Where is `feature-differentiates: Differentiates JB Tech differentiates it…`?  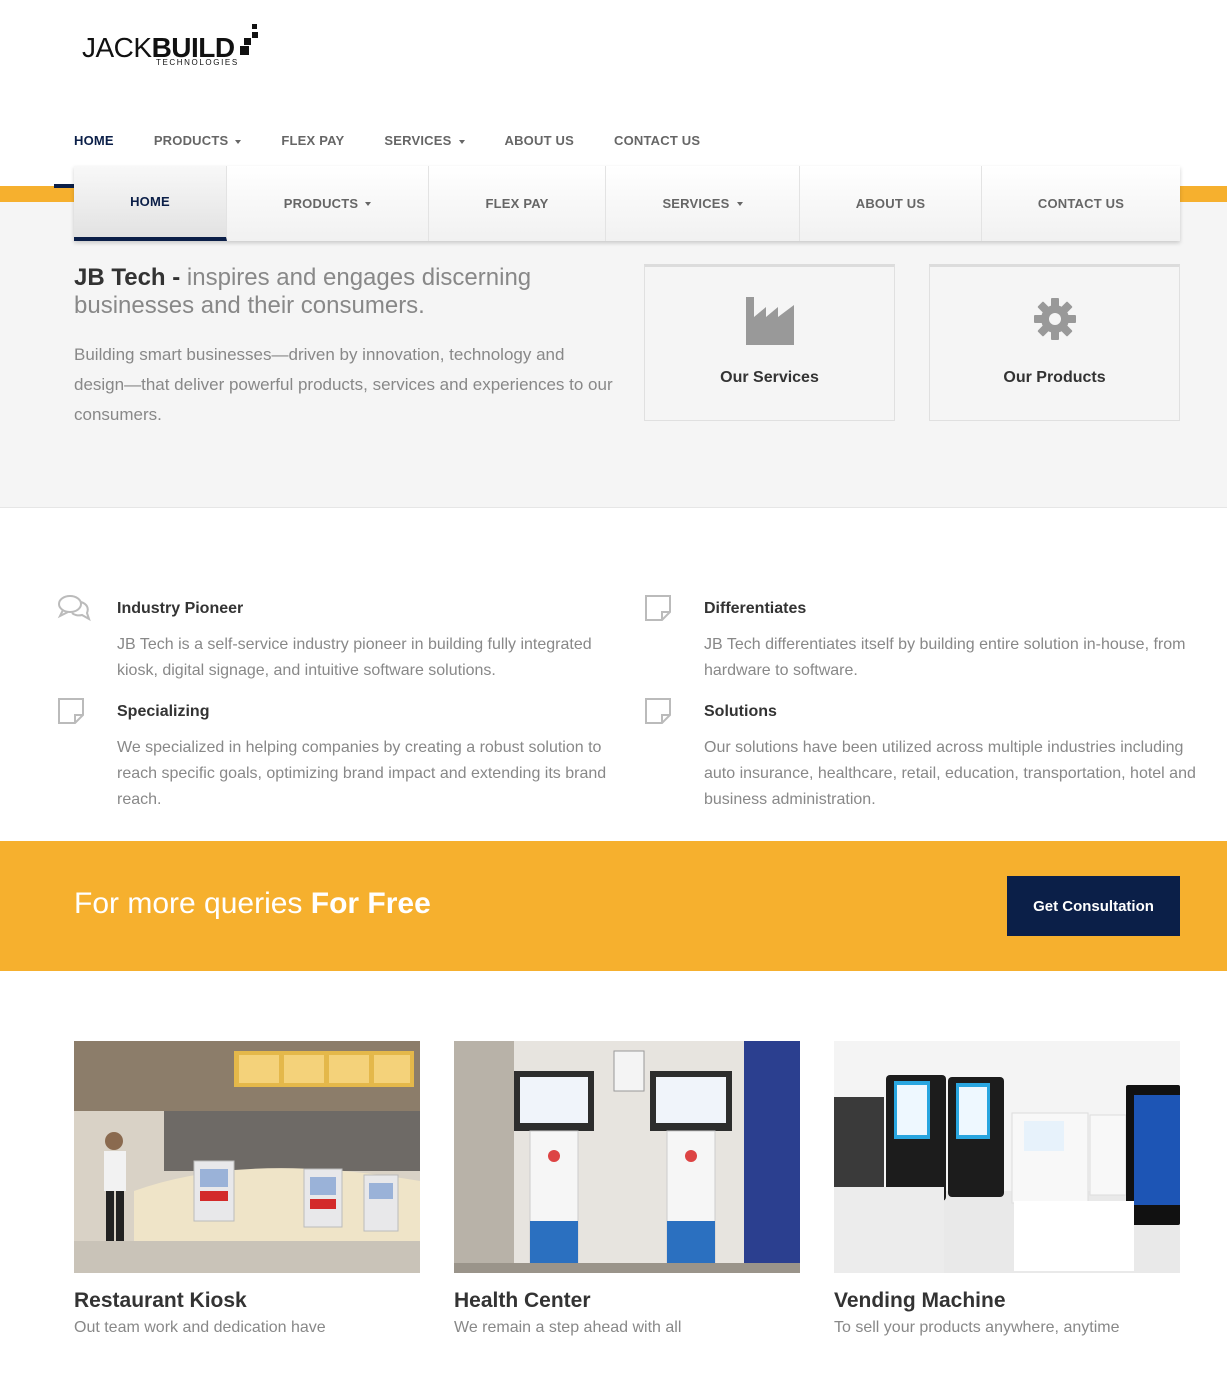
feature-differentiates: Differentiates JB Tech differentiates it… is located at coordinates (924, 639).